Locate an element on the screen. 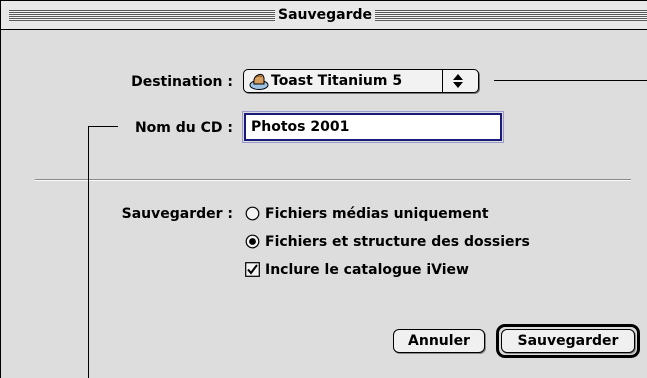 Image resolution: width=647 pixels, height=378 pixels. title-bar: Sauvegarde is located at coordinates (324, 15).